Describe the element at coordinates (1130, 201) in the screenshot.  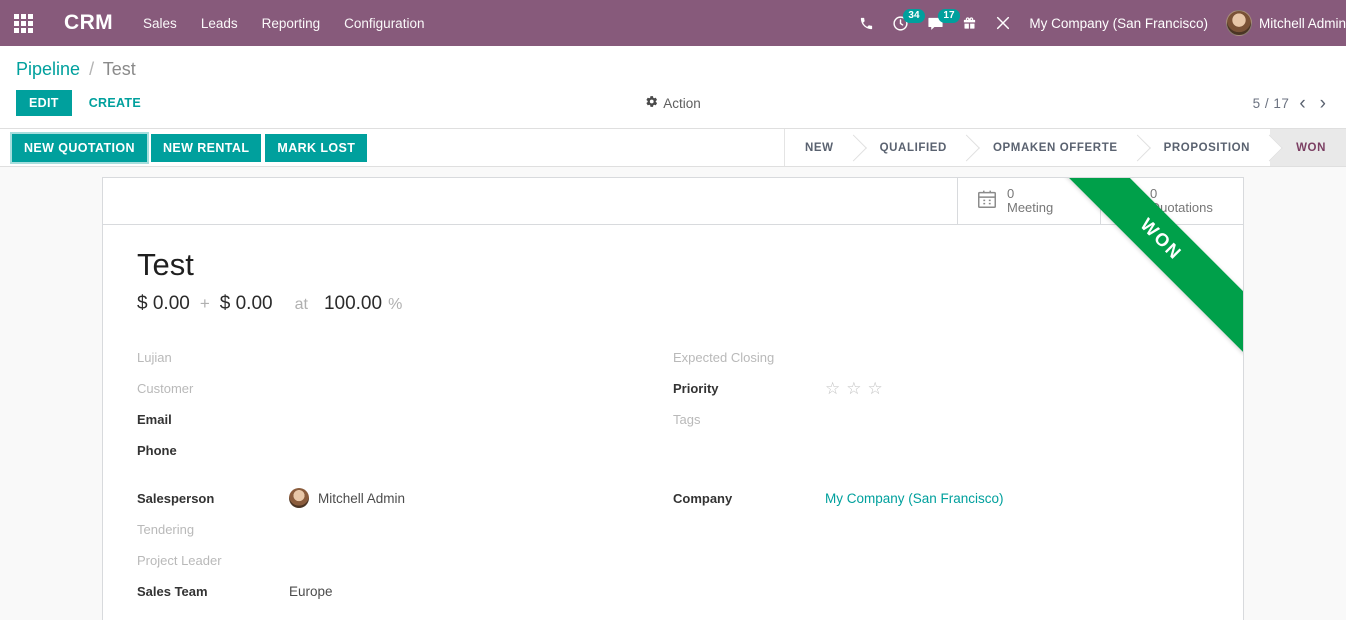
I see `pencil-square-icon` at that location.